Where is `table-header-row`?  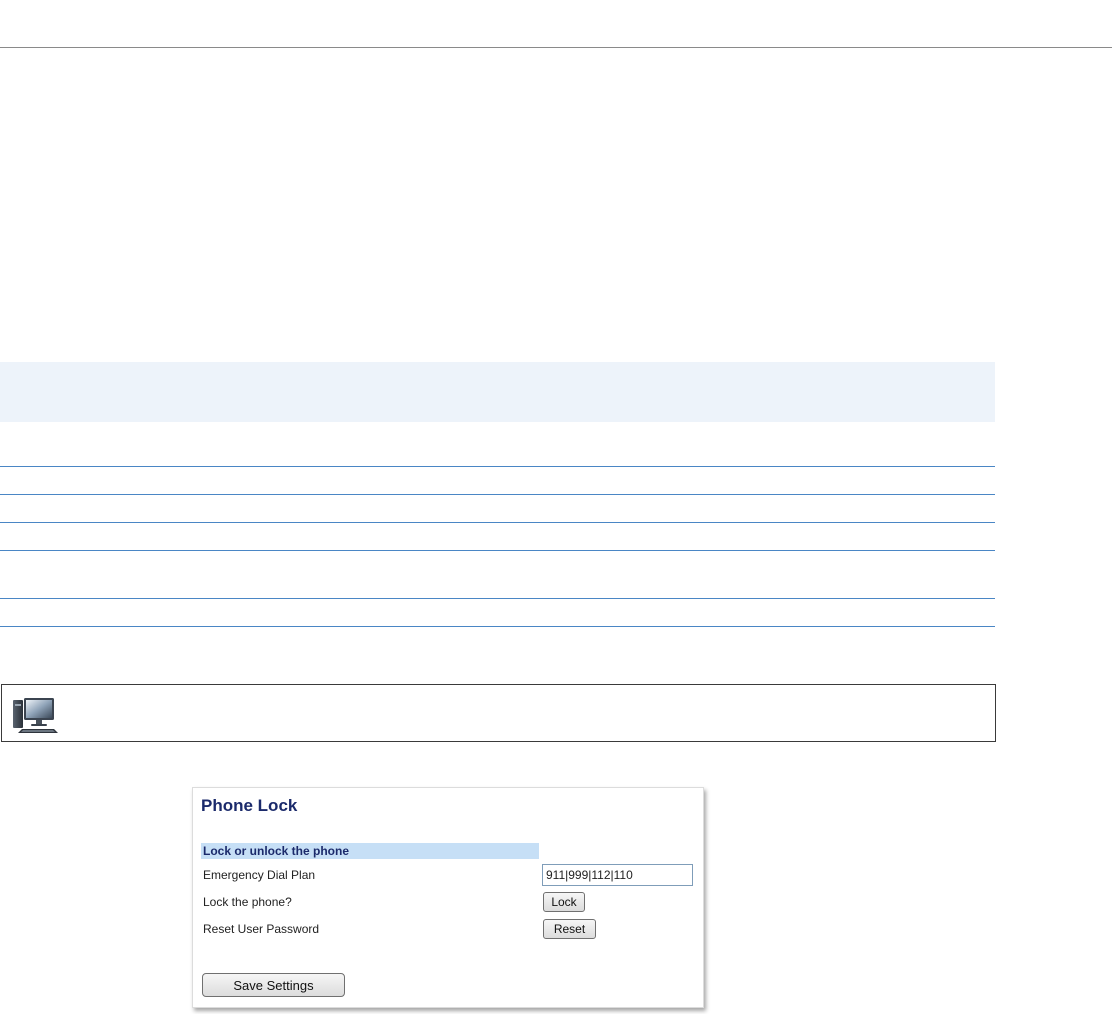 table-header-row is located at coordinates (497, 392).